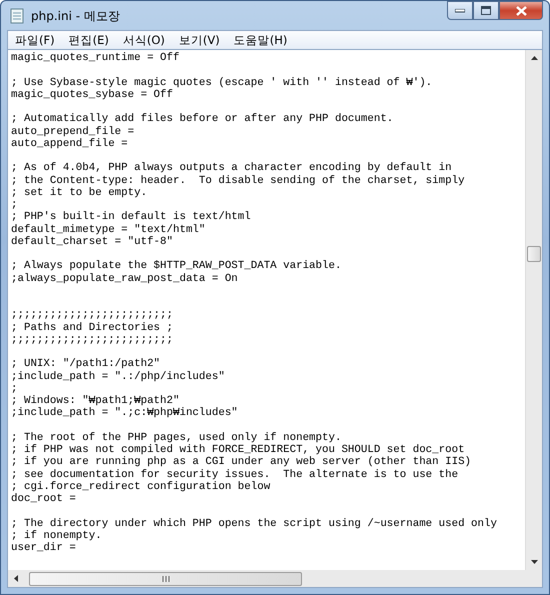 This screenshot has width=550, height=595. I want to click on minimize-icon, so click(460, 10).